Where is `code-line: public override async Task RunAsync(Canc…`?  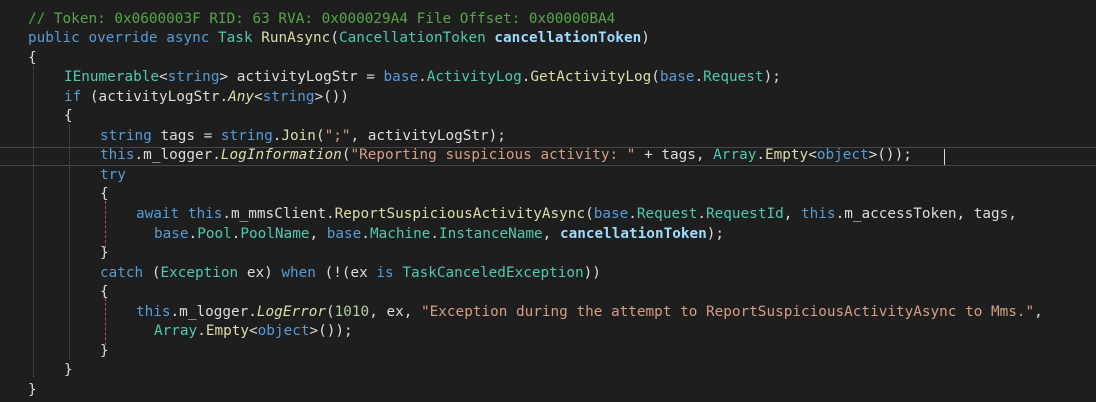 code-line: public override async Task RunAsync(Canc… is located at coordinates (339, 39).